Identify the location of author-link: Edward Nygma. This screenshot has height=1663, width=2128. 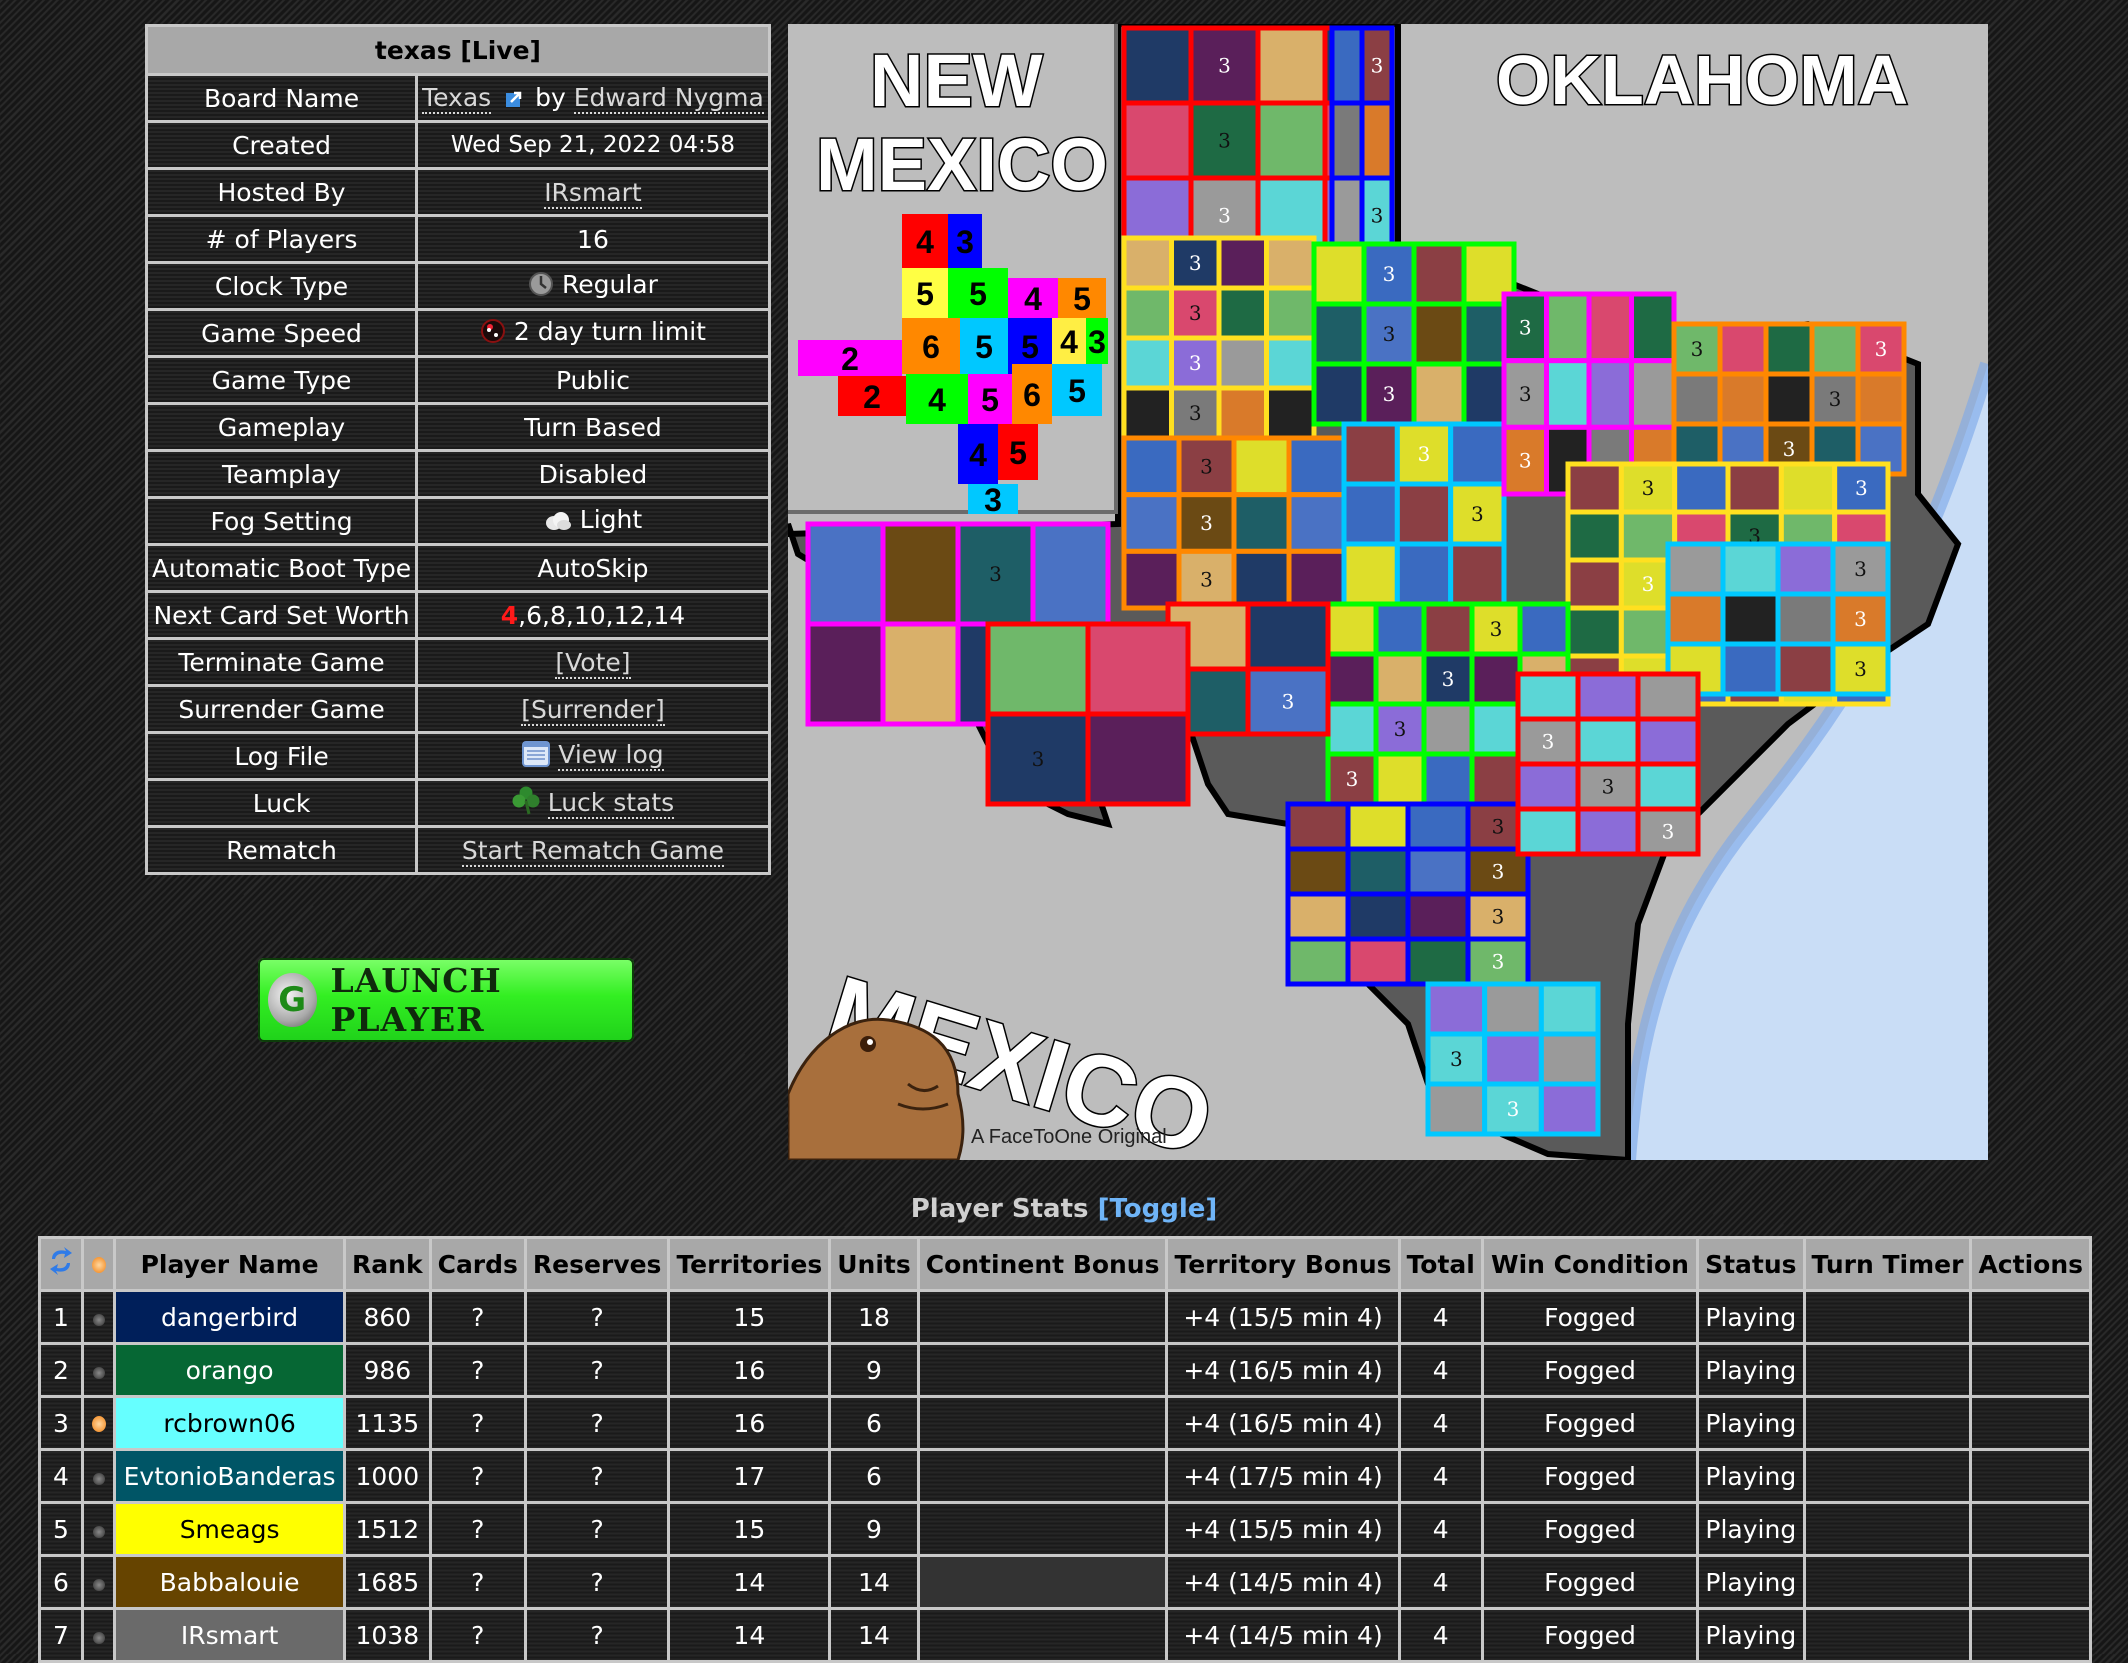
(668, 98).